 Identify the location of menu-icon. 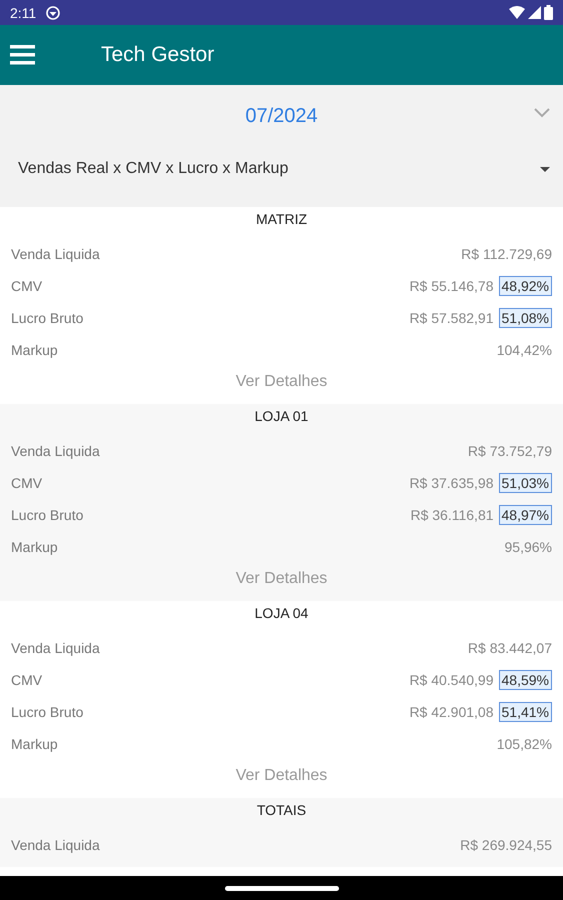
(22, 55).